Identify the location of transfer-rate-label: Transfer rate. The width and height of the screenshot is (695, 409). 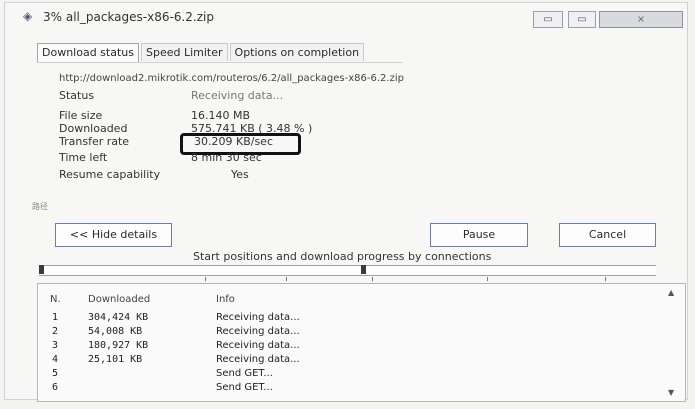
(94, 141).